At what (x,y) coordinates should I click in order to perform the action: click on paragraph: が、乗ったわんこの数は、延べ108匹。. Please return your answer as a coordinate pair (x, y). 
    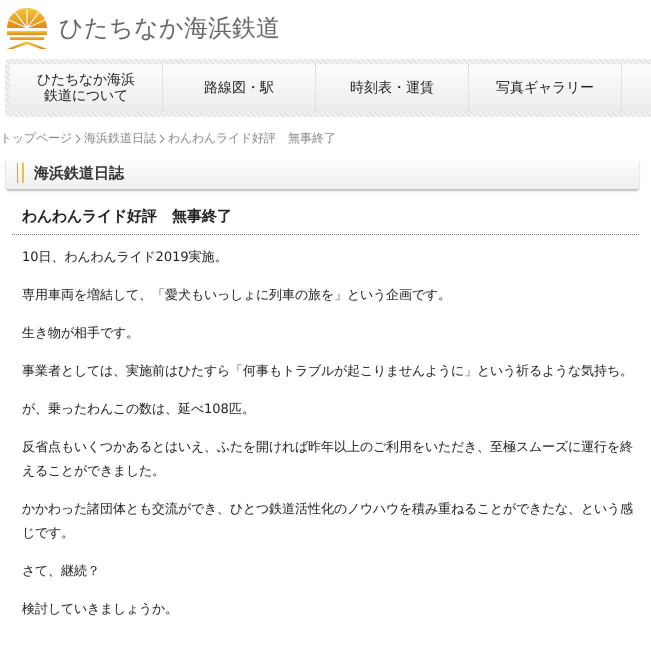
    Looking at the image, I should click on (139, 410).